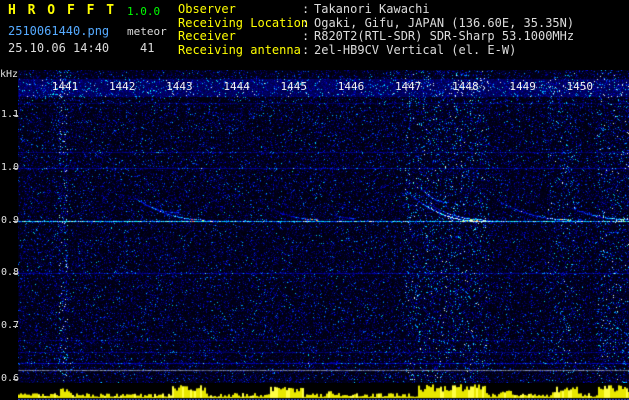 The image size is (629, 400). I want to click on info-row: Observer : Takanori Kawachi, so click(304, 9).